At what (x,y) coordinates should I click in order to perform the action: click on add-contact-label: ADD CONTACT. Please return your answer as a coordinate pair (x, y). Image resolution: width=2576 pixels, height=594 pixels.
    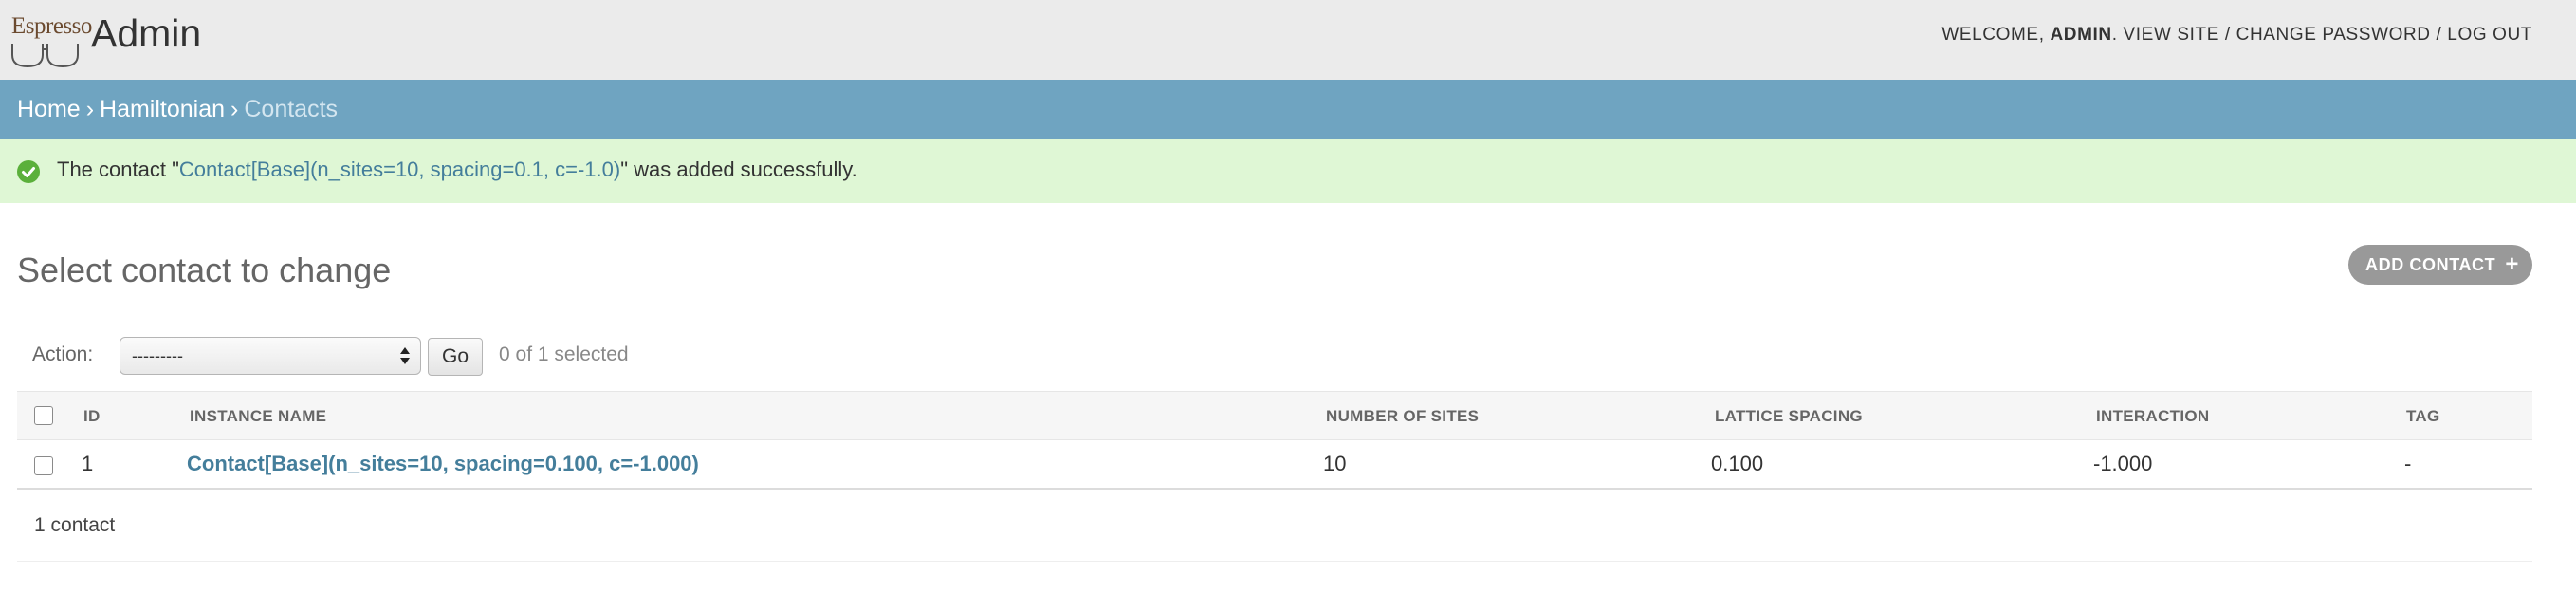
    Looking at the image, I should click on (2430, 264).